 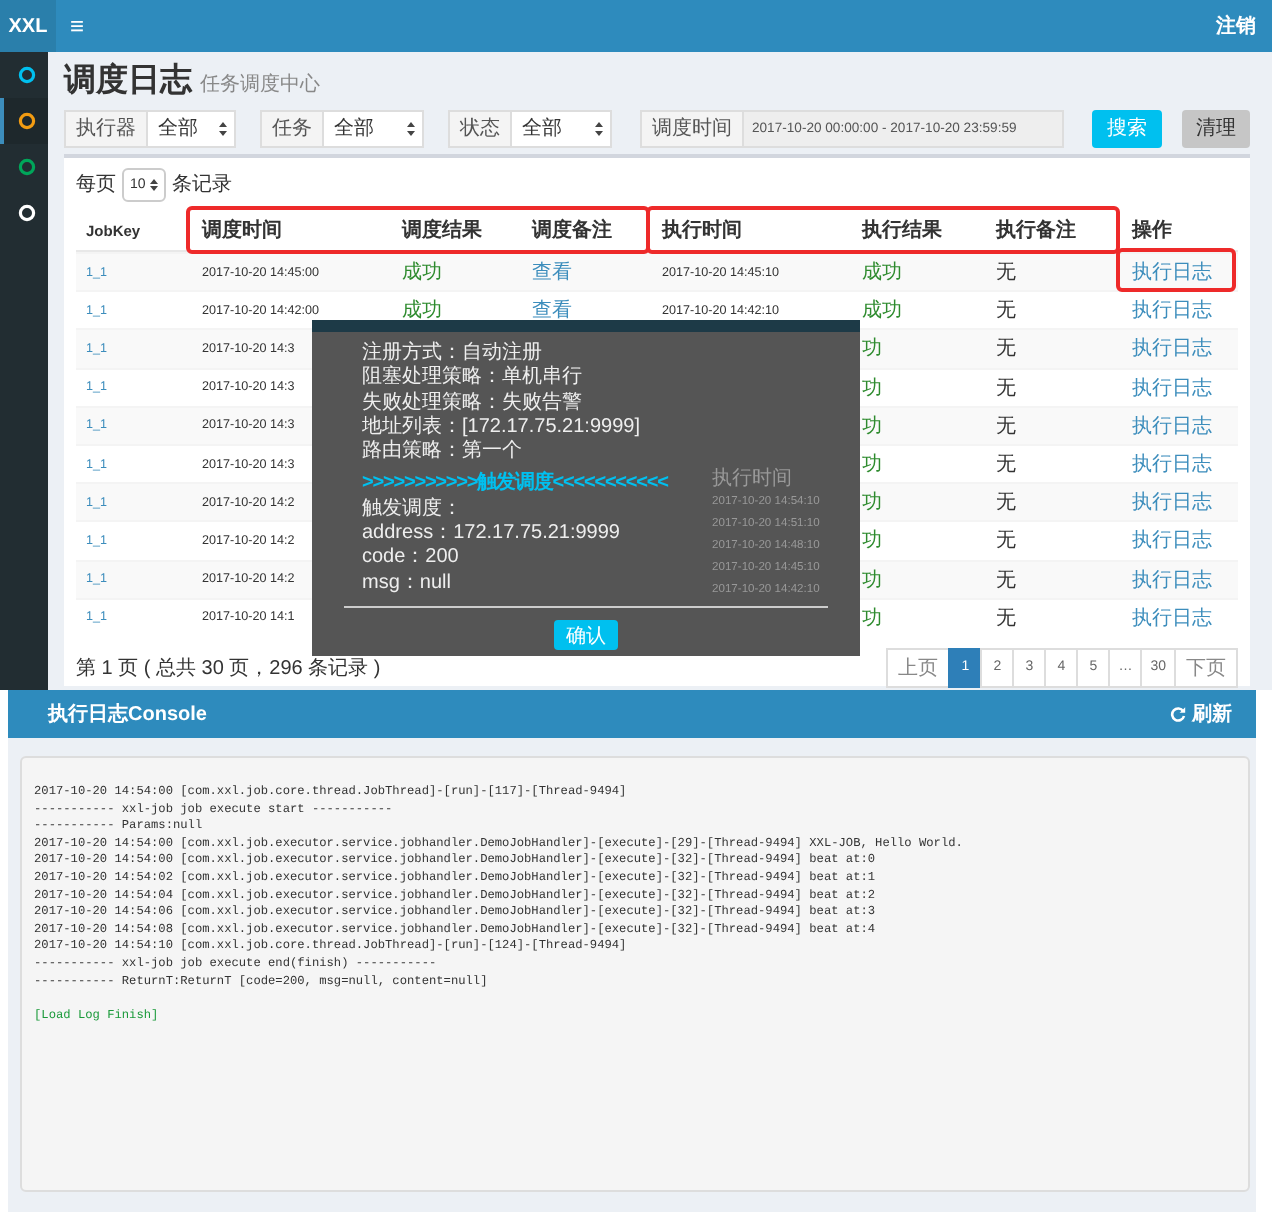 What do you see at coordinates (127, 714) in the screenshot?
I see `console-title: 执行日志Console` at bounding box center [127, 714].